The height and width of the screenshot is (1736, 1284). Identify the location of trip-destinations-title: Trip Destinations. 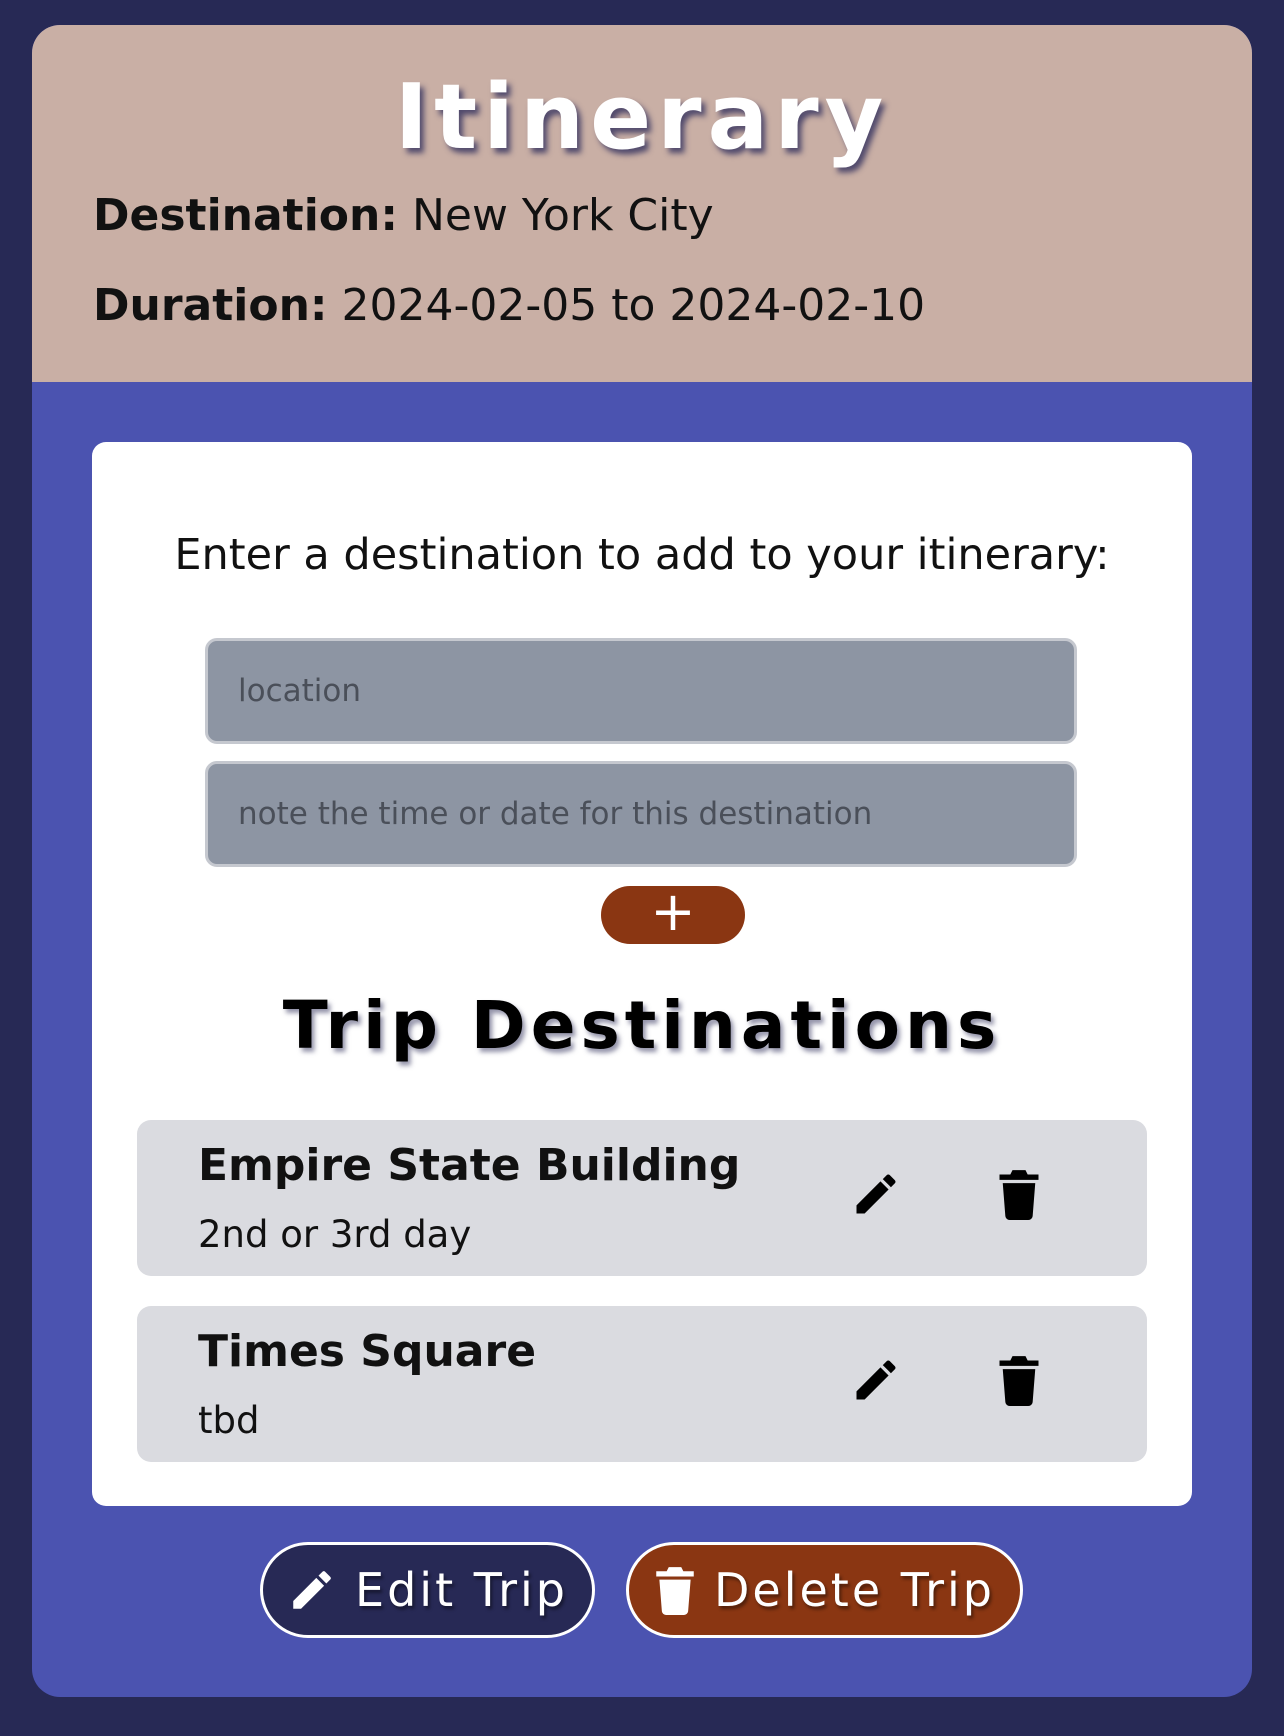
(642, 1025).